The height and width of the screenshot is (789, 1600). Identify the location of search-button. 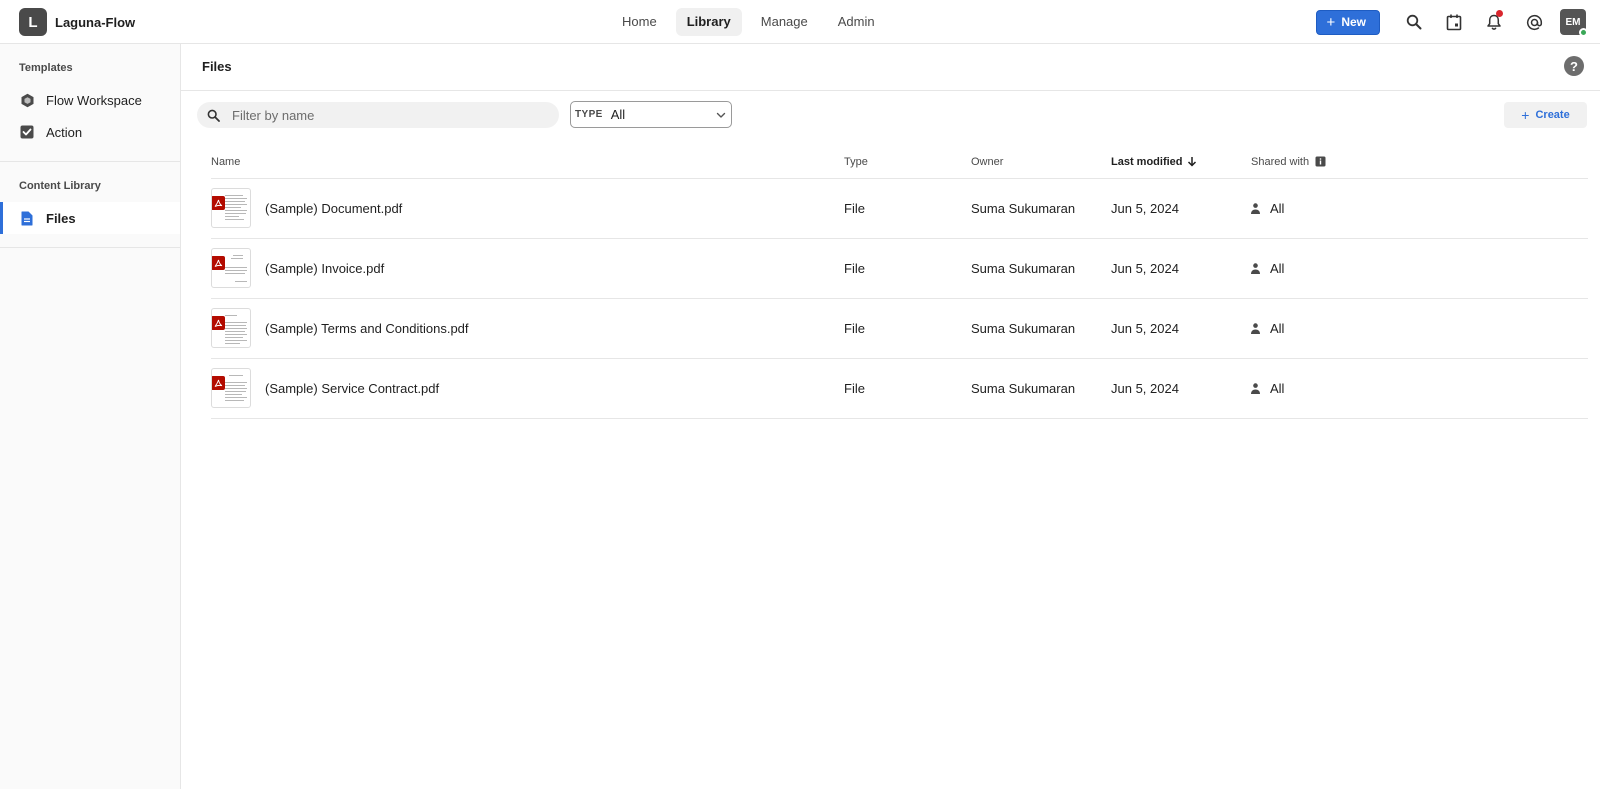
(1414, 22).